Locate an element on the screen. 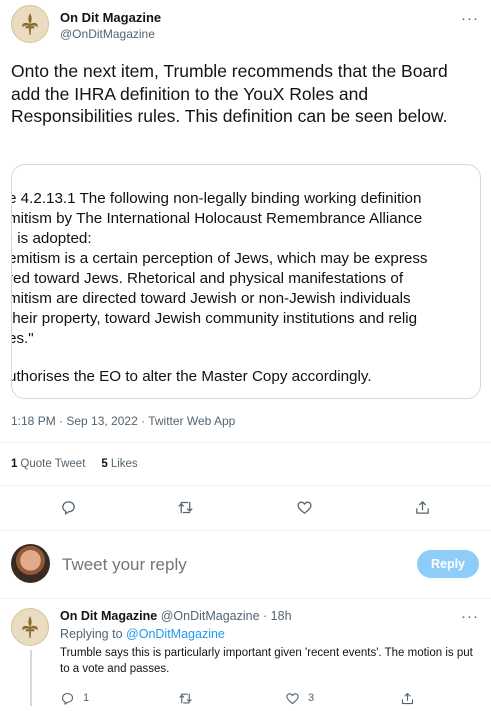 The height and width of the screenshot is (711, 491). engagement-stats: 1 Quote Tweet 5 Likes is located at coordinates (74, 464).